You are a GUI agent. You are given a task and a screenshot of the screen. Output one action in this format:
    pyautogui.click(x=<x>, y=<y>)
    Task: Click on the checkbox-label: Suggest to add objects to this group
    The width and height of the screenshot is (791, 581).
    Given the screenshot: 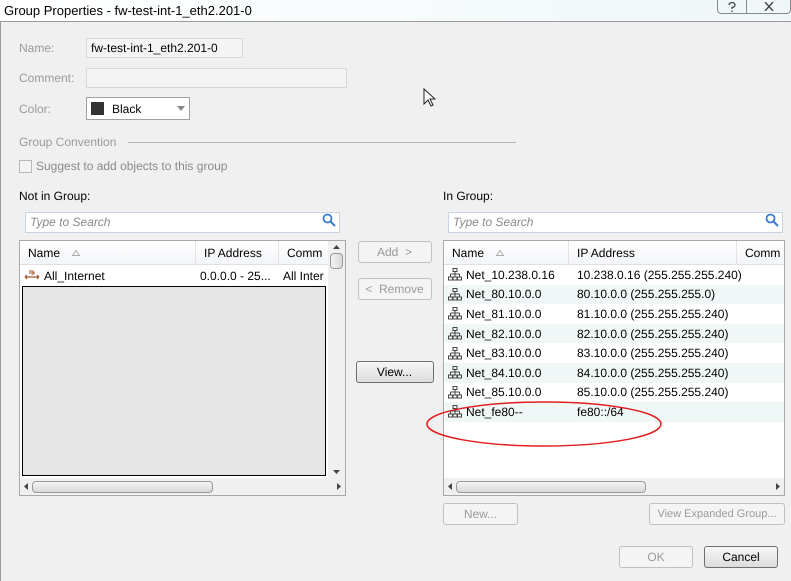 What is the action you would take?
    pyautogui.click(x=132, y=166)
    